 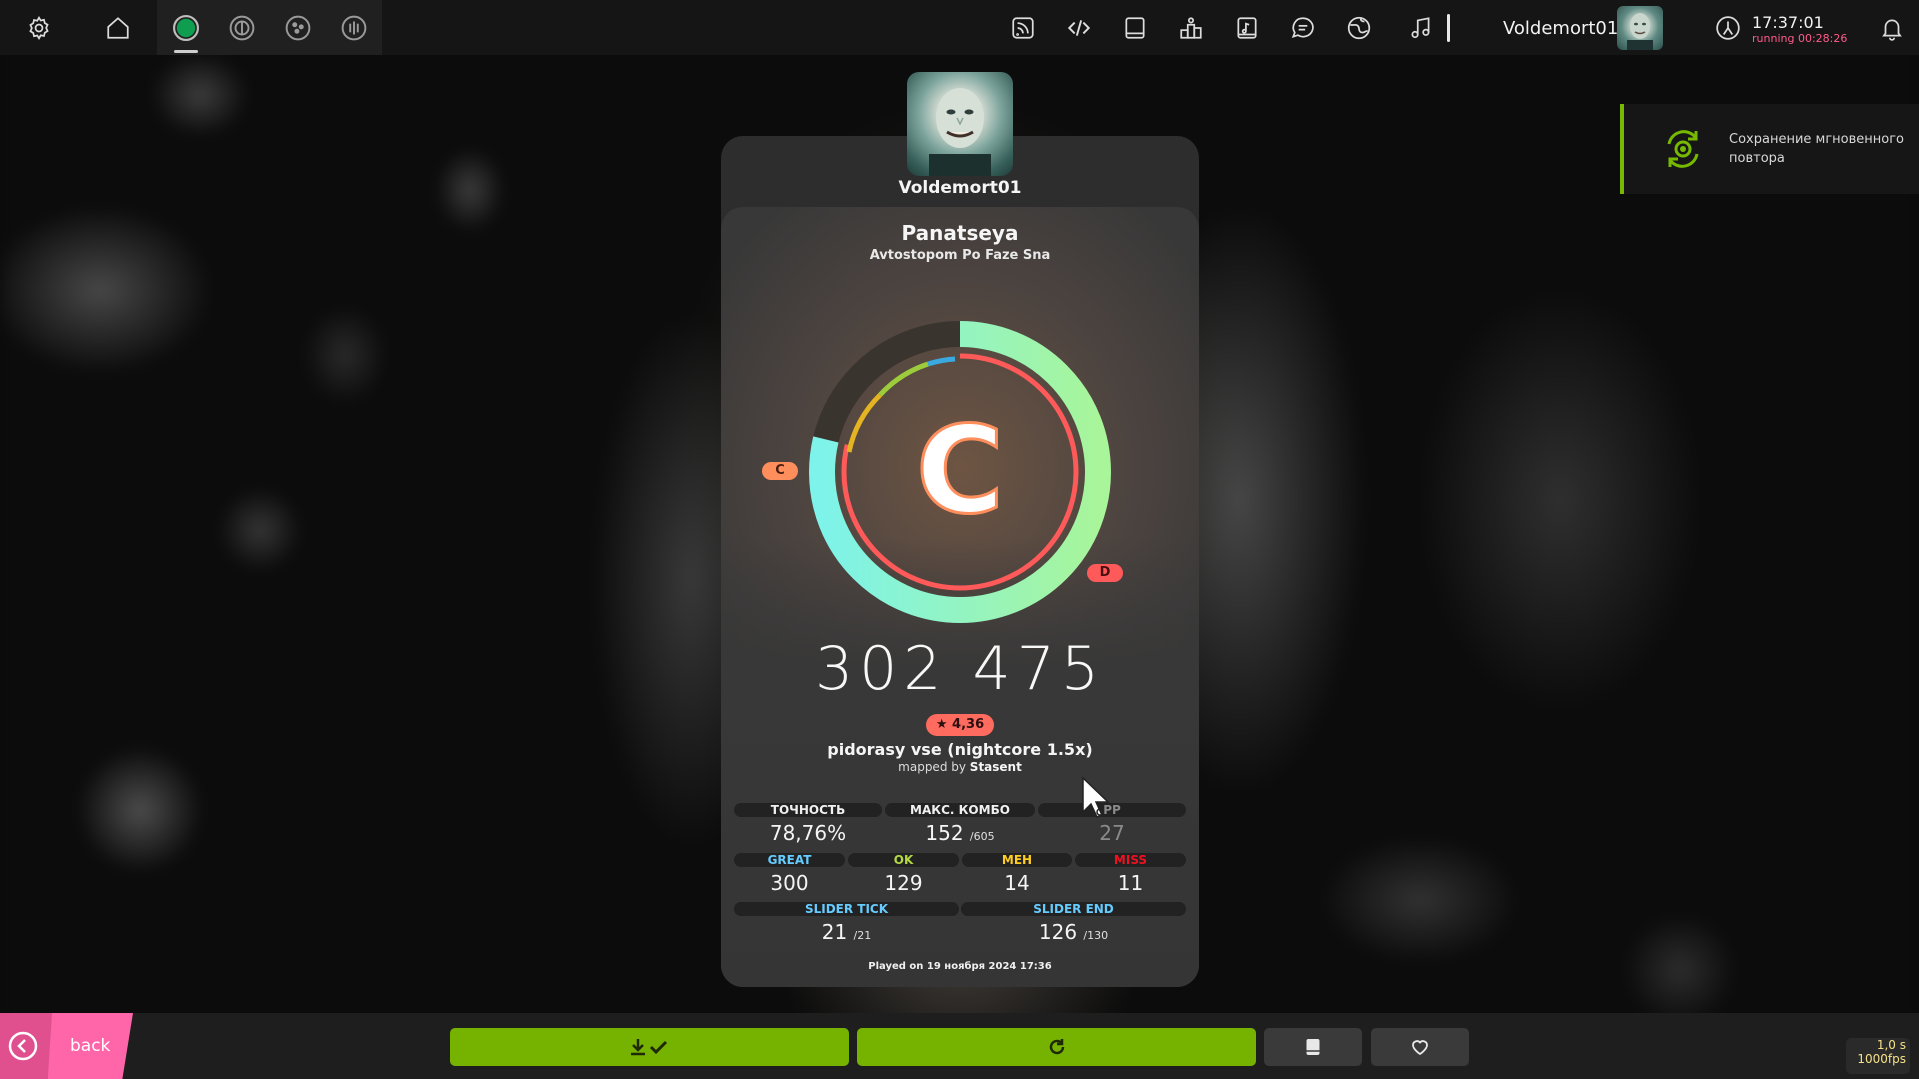 I want to click on meh-count: 14, so click(x=1017, y=883).